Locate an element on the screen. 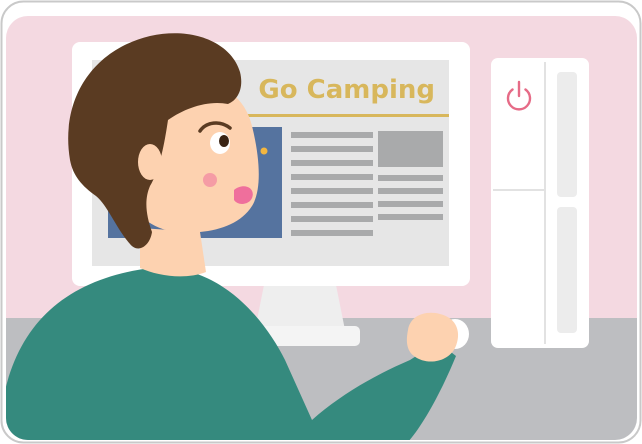 The image size is (642, 444). side-photo is located at coordinates (410, 149).